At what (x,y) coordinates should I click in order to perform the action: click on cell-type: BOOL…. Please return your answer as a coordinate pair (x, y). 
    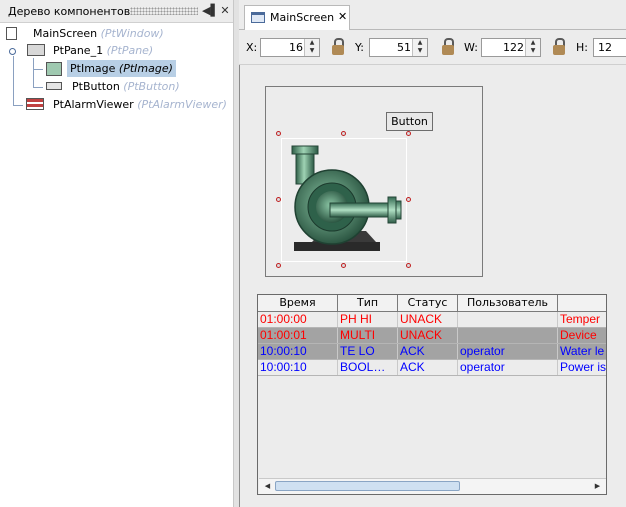
    Looking at the image, I should click on (368, 367).